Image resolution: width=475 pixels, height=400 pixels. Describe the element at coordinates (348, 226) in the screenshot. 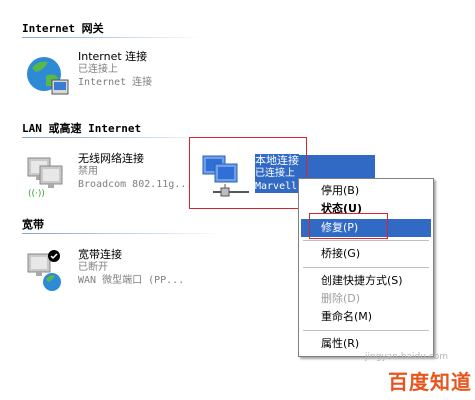

I see `annotation-box-repair` at that location.